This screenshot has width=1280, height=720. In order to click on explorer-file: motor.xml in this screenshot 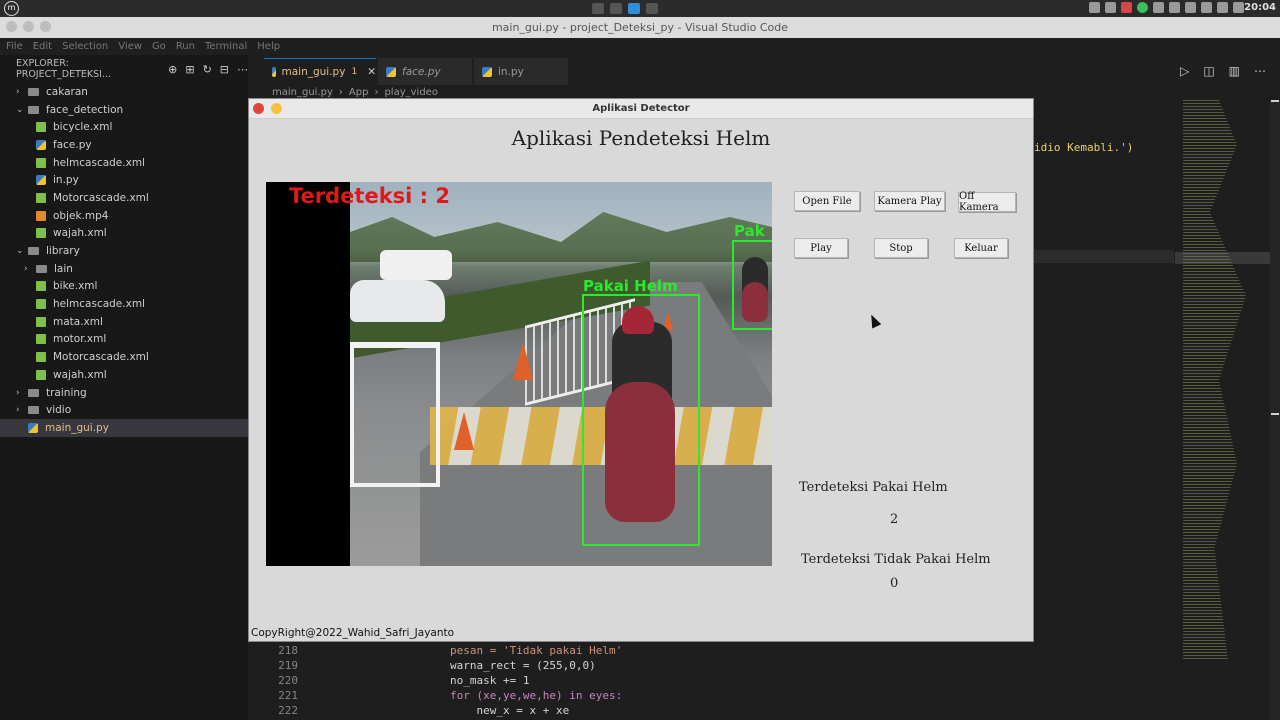, I will do `click(124, 340)`.